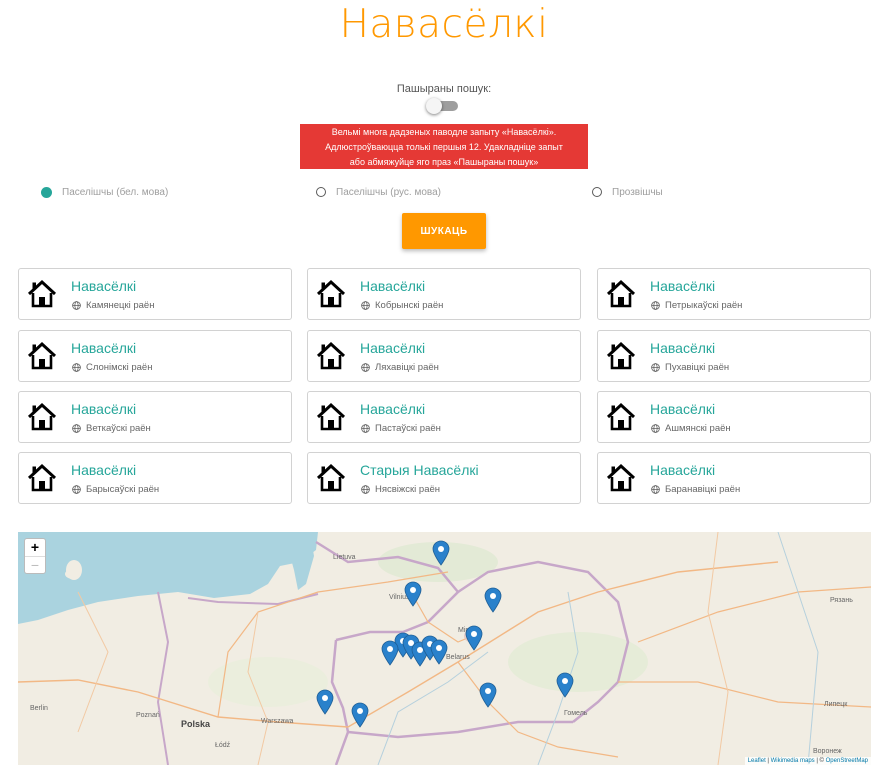 This screenshot has width=888, height=772. What do you see at coordinates (104, 192) in the screenshot?
I see `radio-settlements-be: Паселішчы (бел. мова)` at bounding box center [104, 192].